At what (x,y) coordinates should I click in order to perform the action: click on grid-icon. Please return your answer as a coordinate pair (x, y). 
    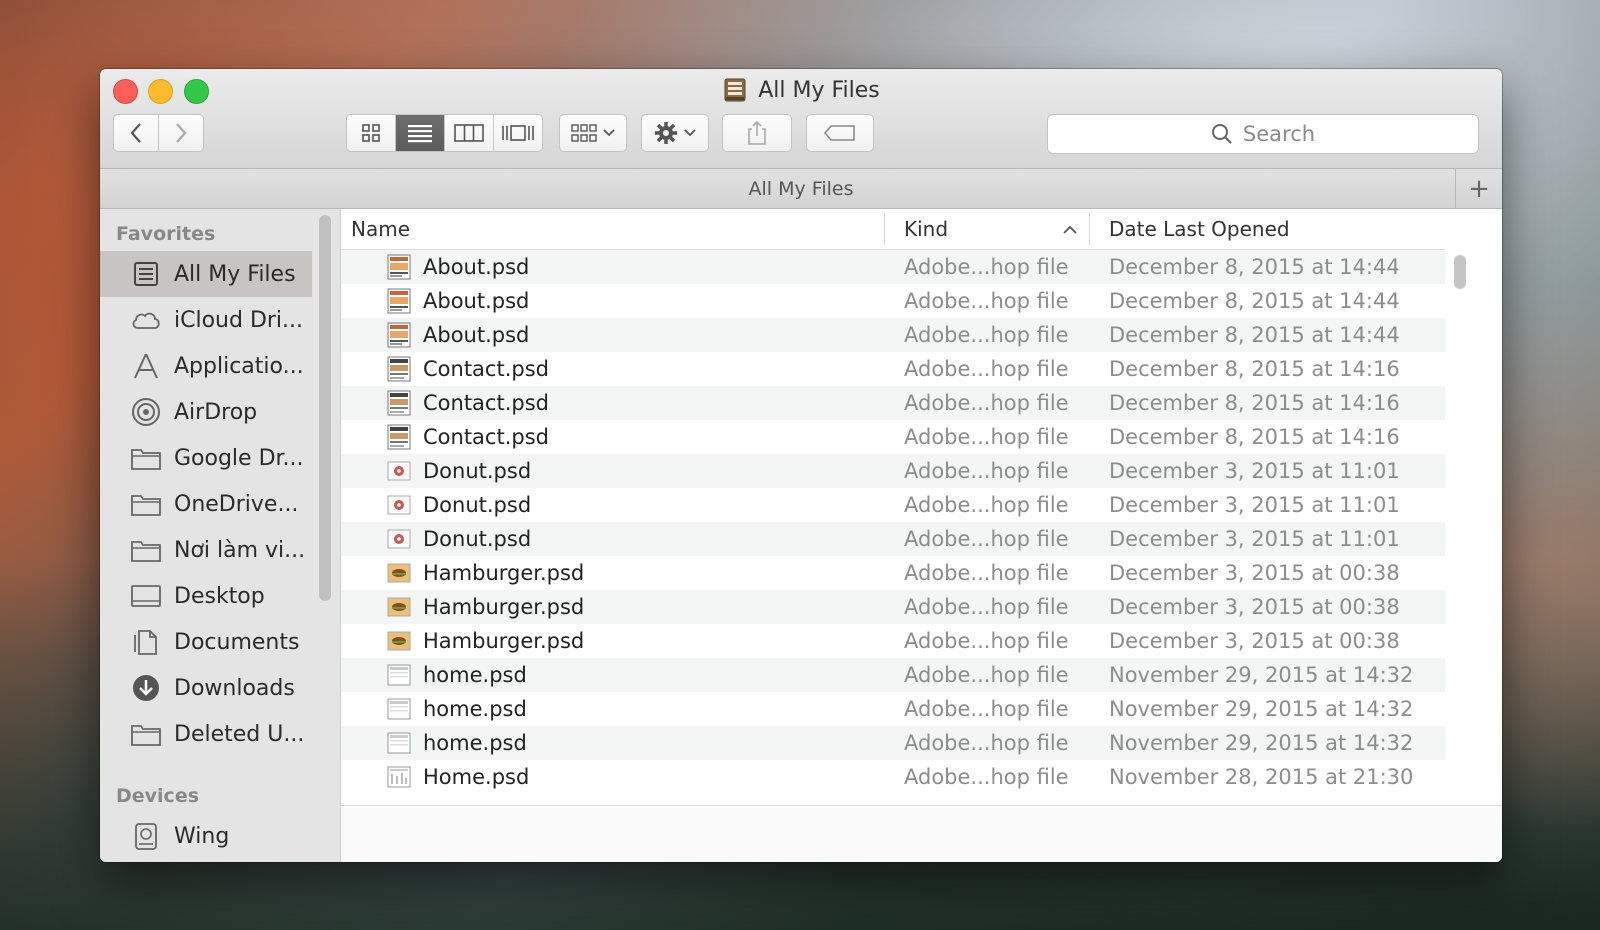
    Looking at the image, I should click on (371, 133).